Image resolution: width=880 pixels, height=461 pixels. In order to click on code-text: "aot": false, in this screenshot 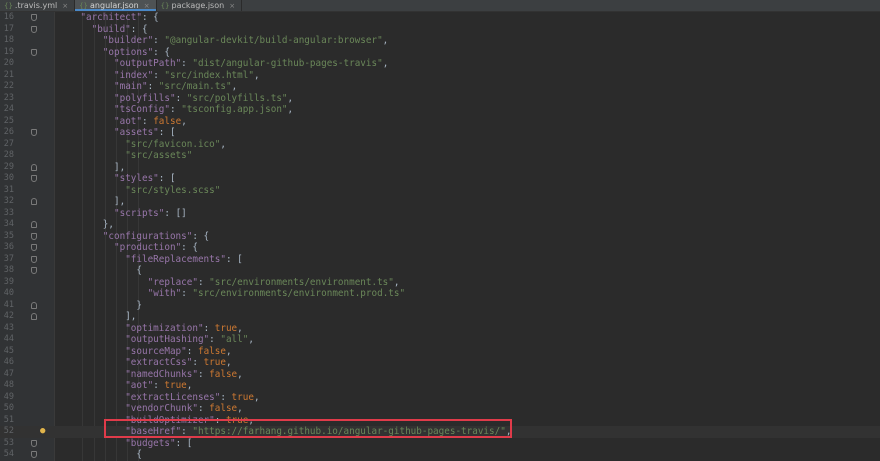, I will do `click(150, 122)`.